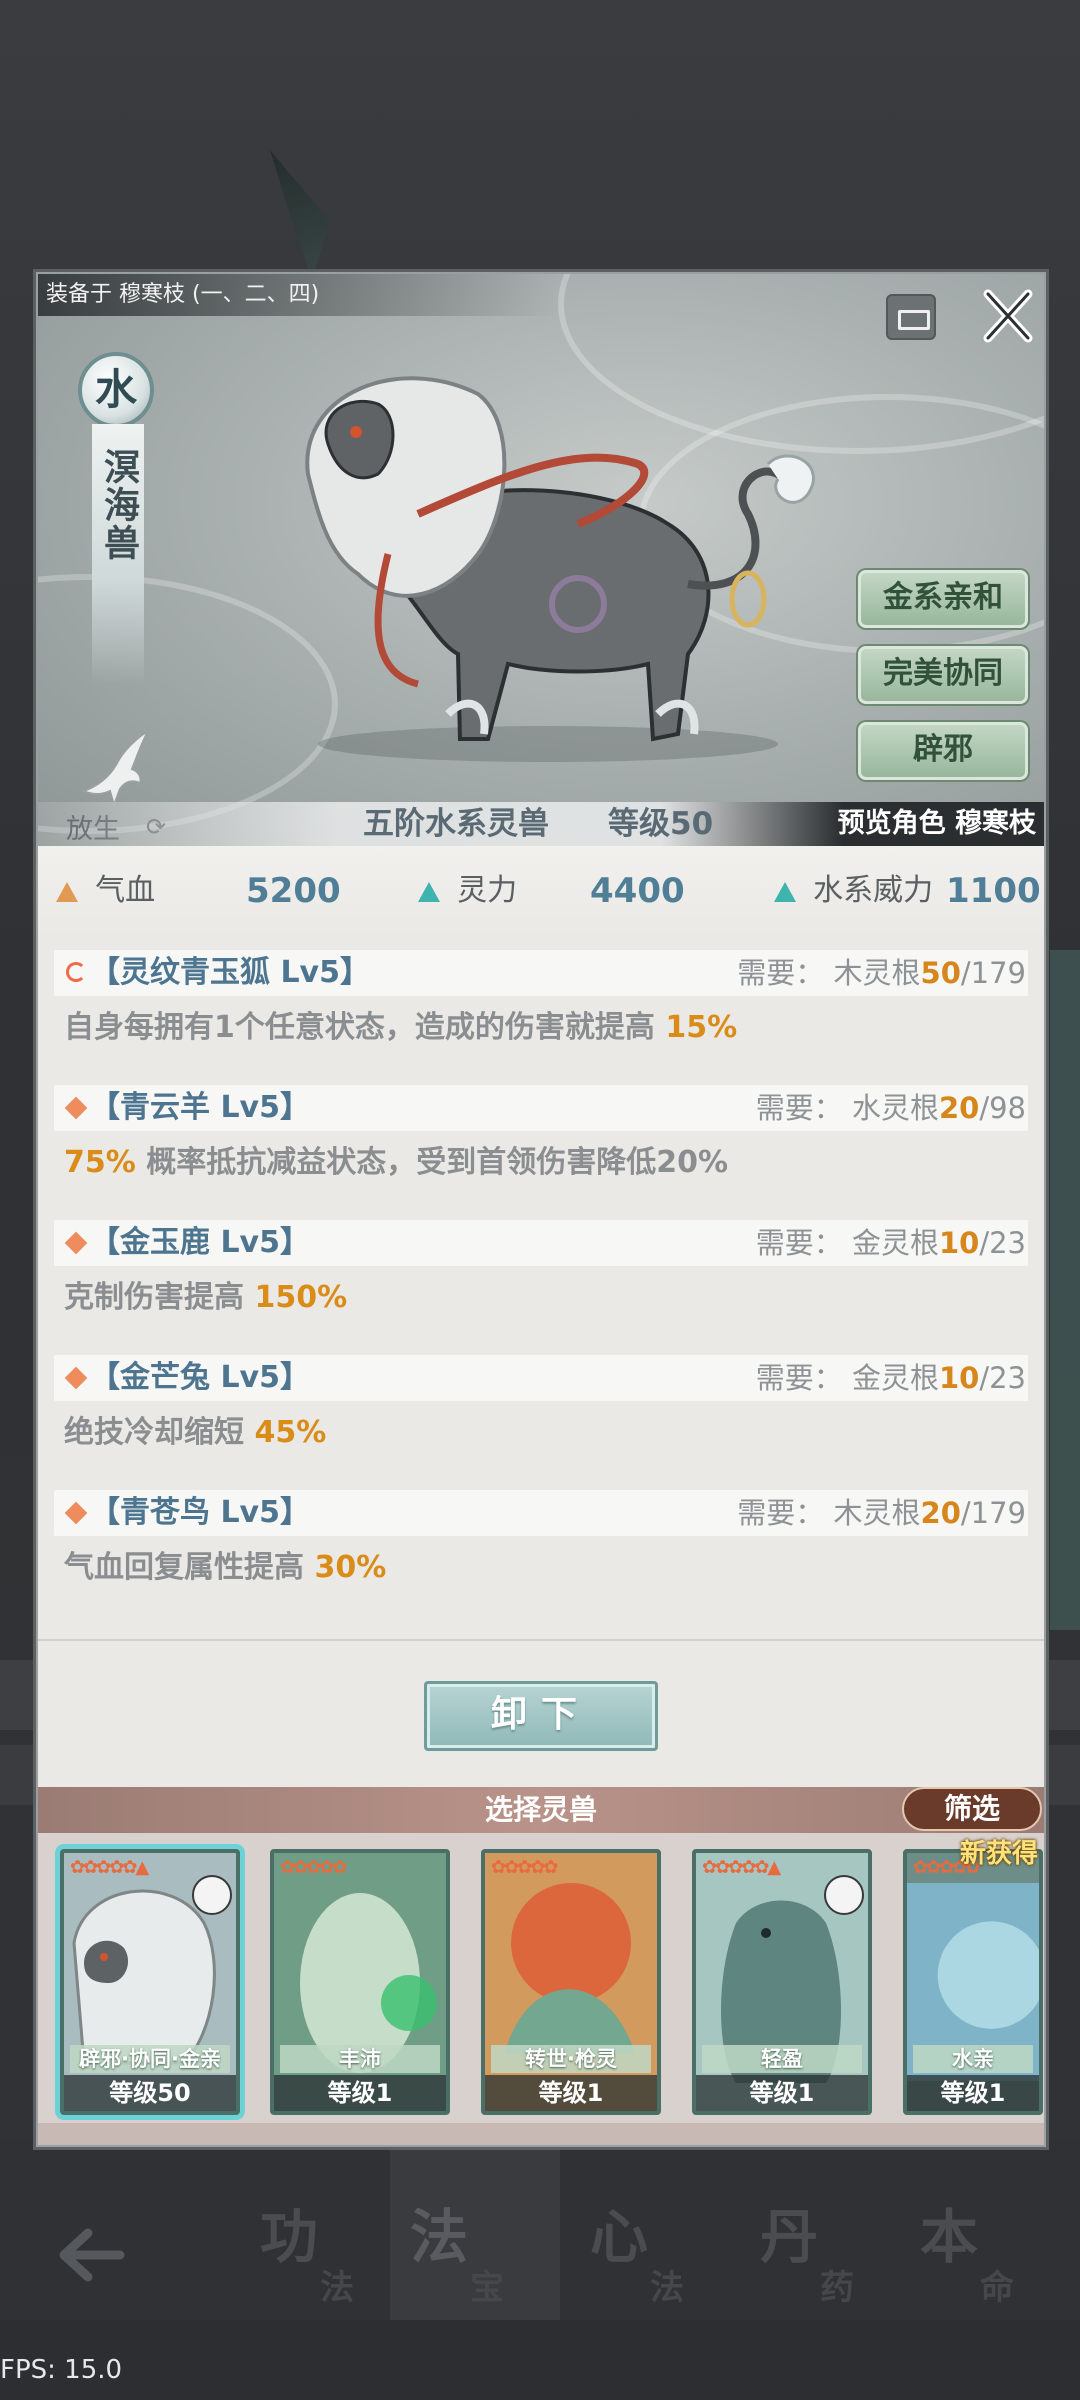  Describe the element at coordinates (541, 1271) in the screenshot. I see `skill-entry: 【金玉鹿 Lv5】 需要： 金灵根10/23 克制伤害提高 150%` at that location.